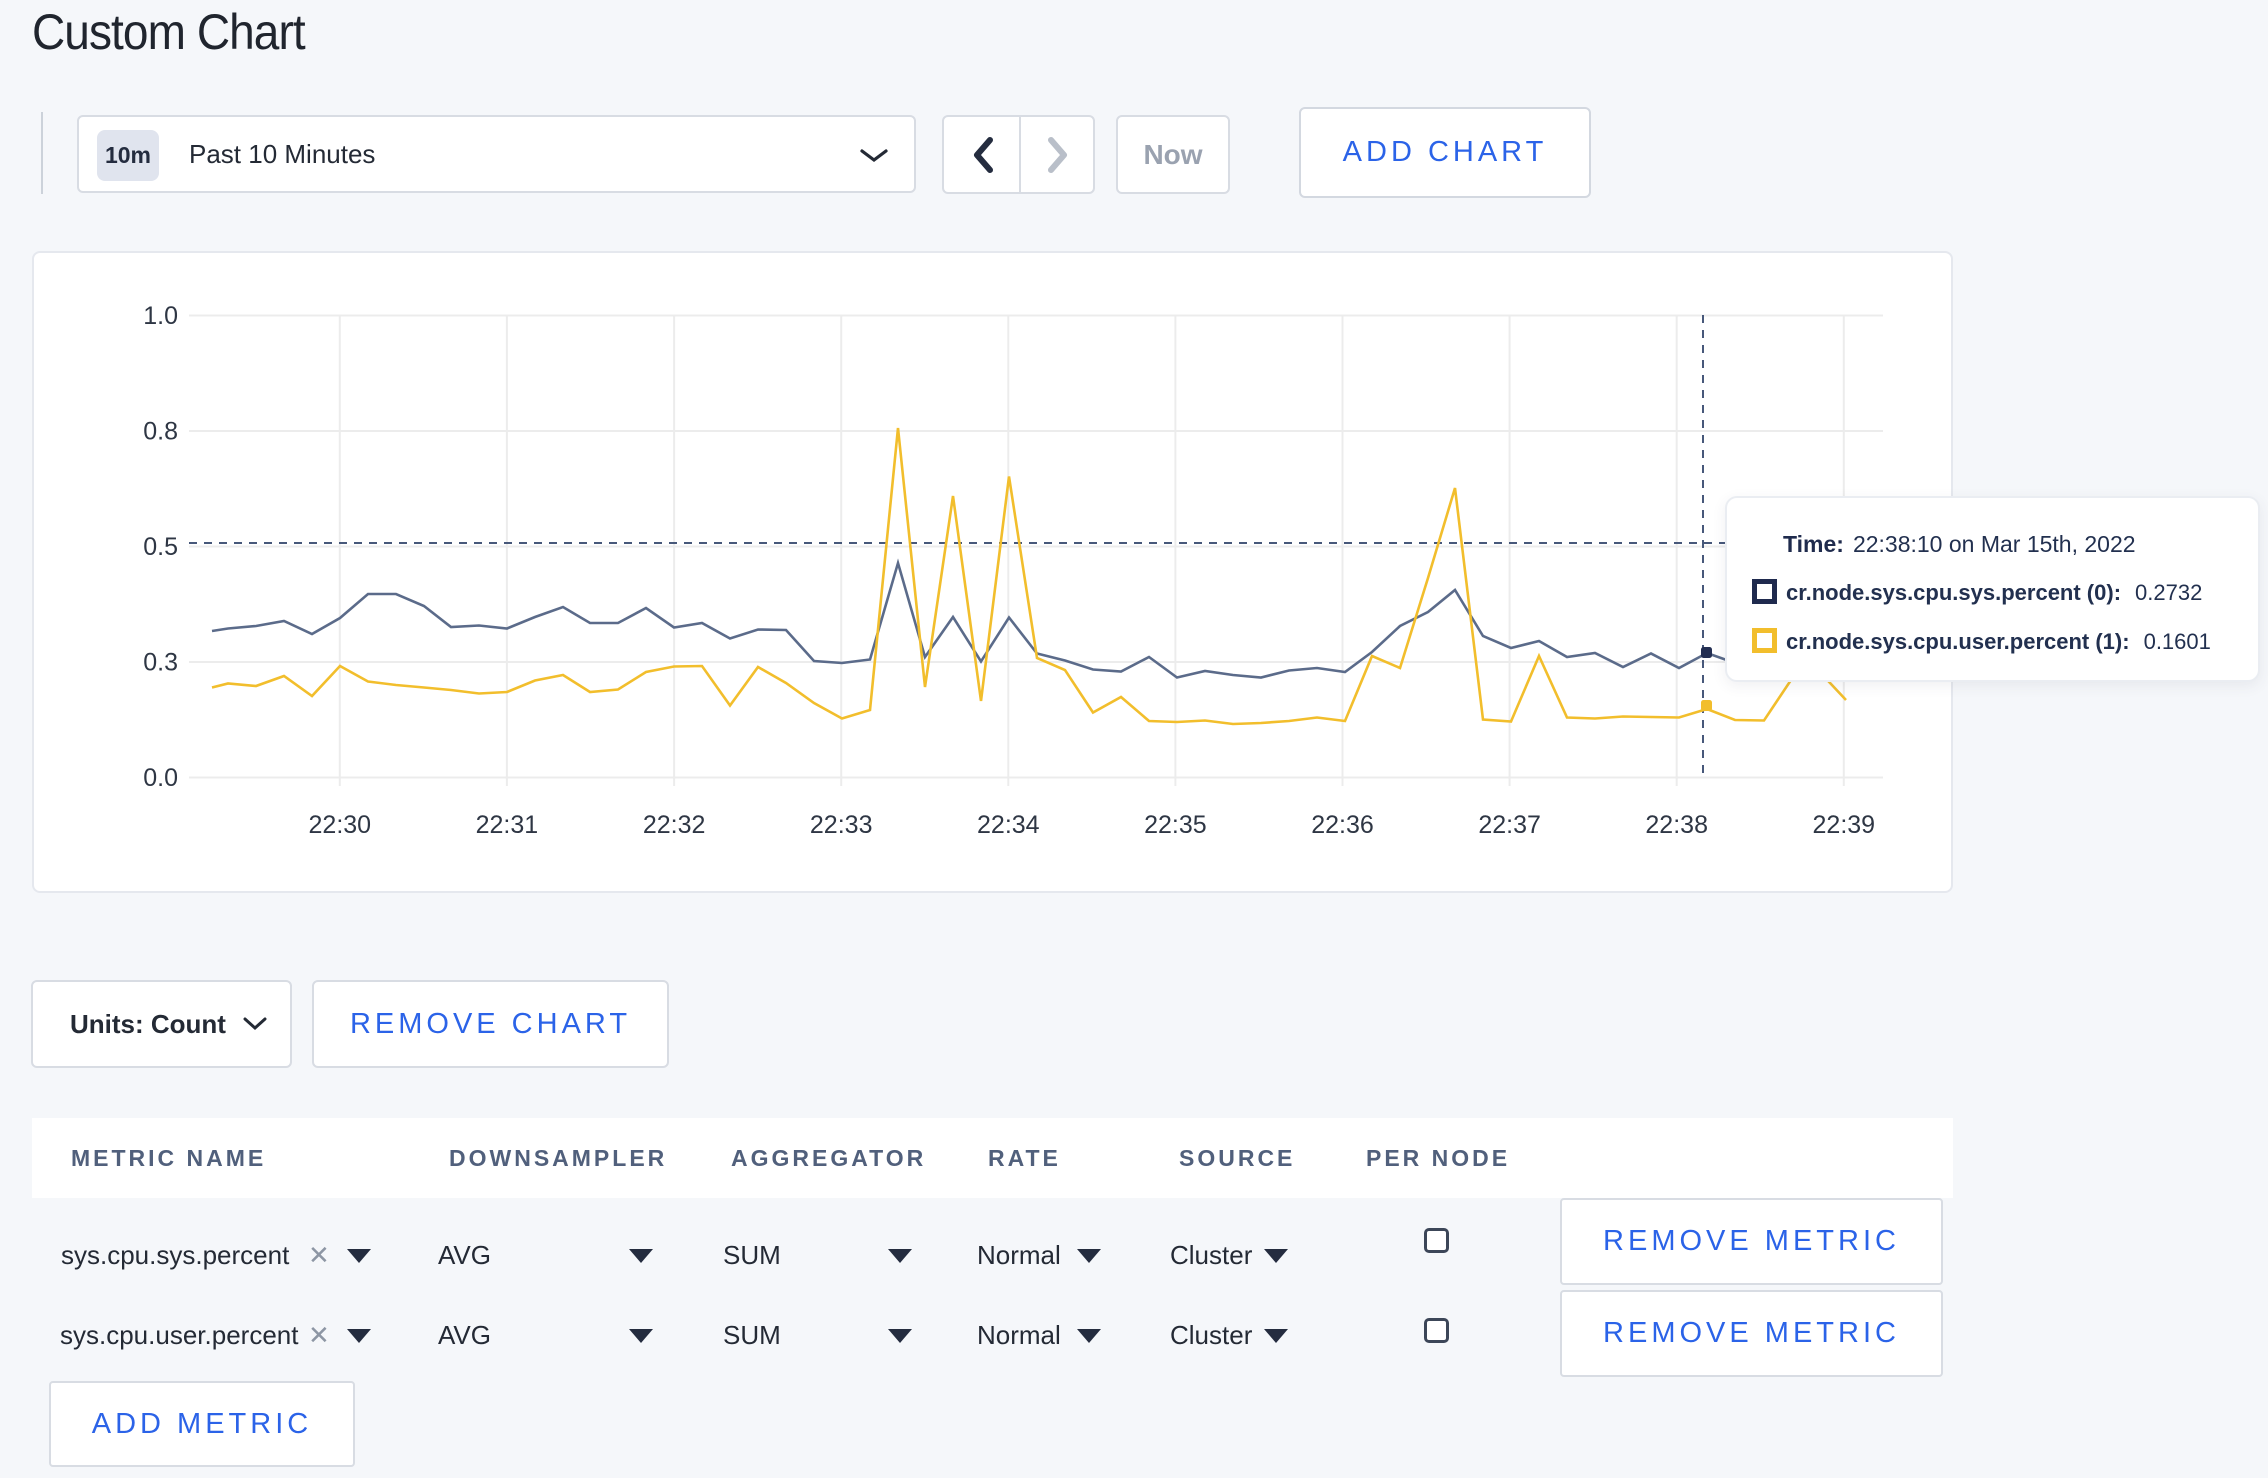  I want to click on svg-text: 0.3, so click(160, 663).